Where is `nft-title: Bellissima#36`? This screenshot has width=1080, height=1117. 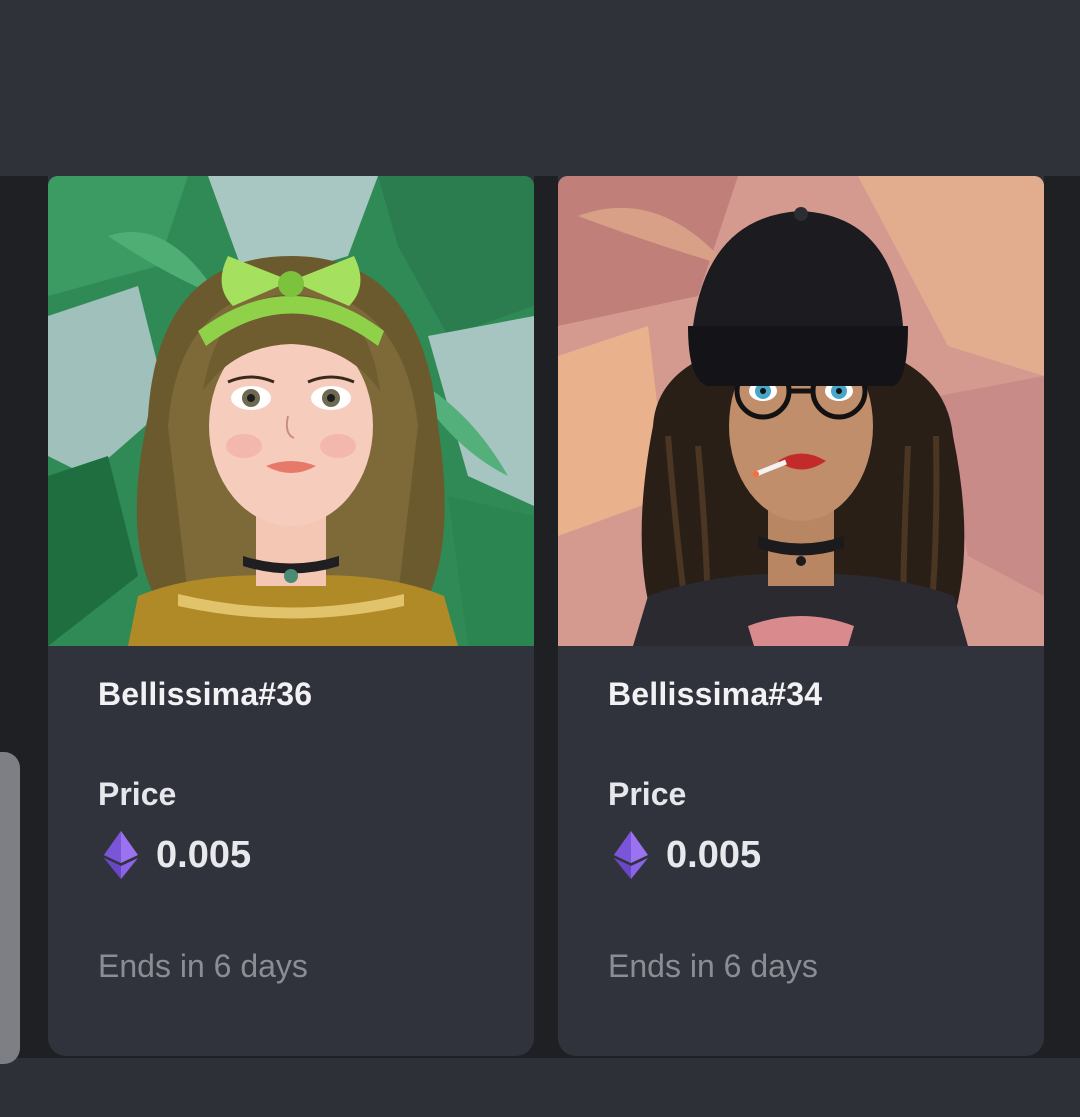 nft-title: Bellissima#36 is located at coordinates (205, 694).